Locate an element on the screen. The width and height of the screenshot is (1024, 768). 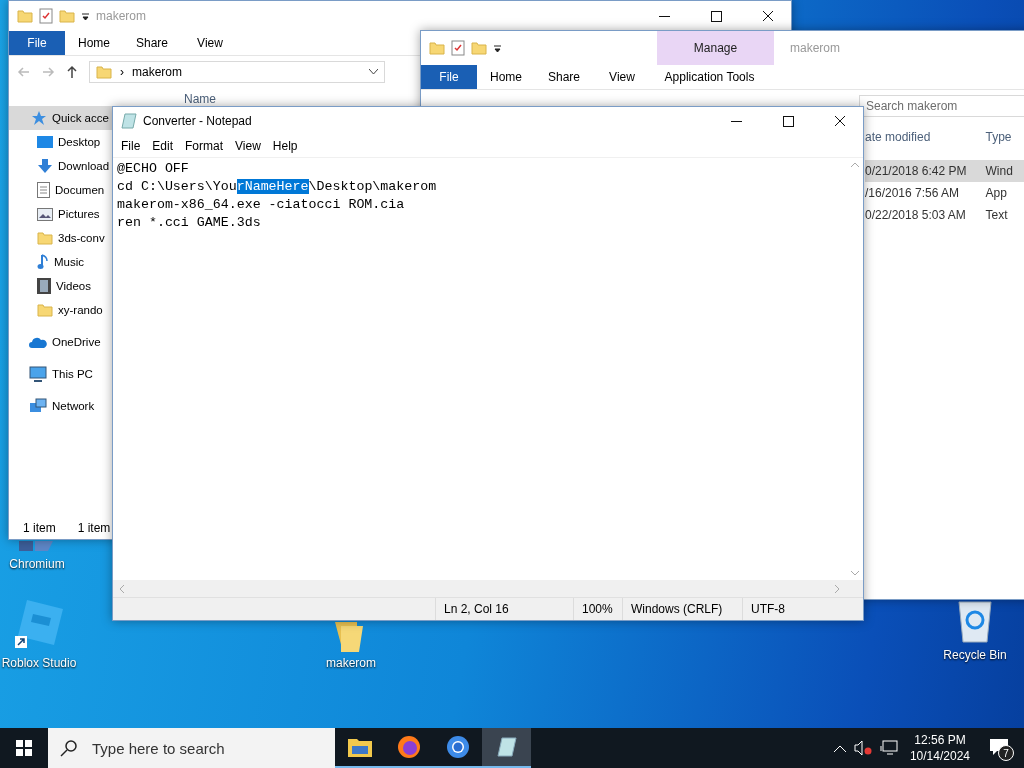
scroll-down-icon is located at coordinates (854, 573).